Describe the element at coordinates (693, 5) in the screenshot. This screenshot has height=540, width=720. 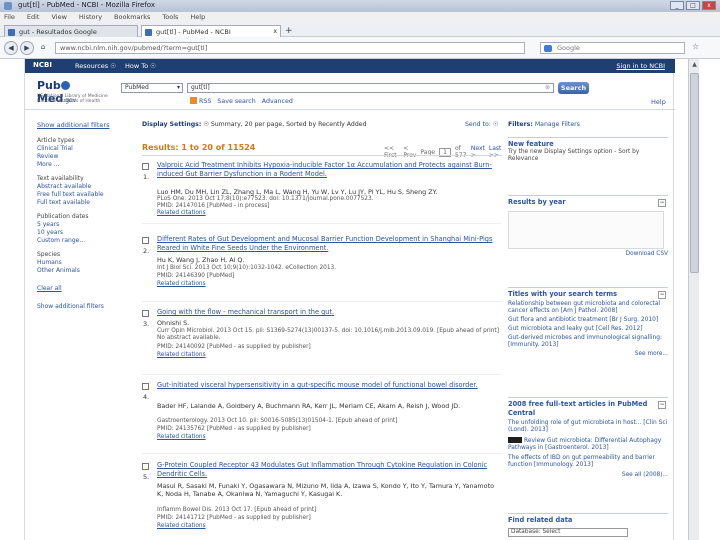
I see `maximize-button: □` at that location.